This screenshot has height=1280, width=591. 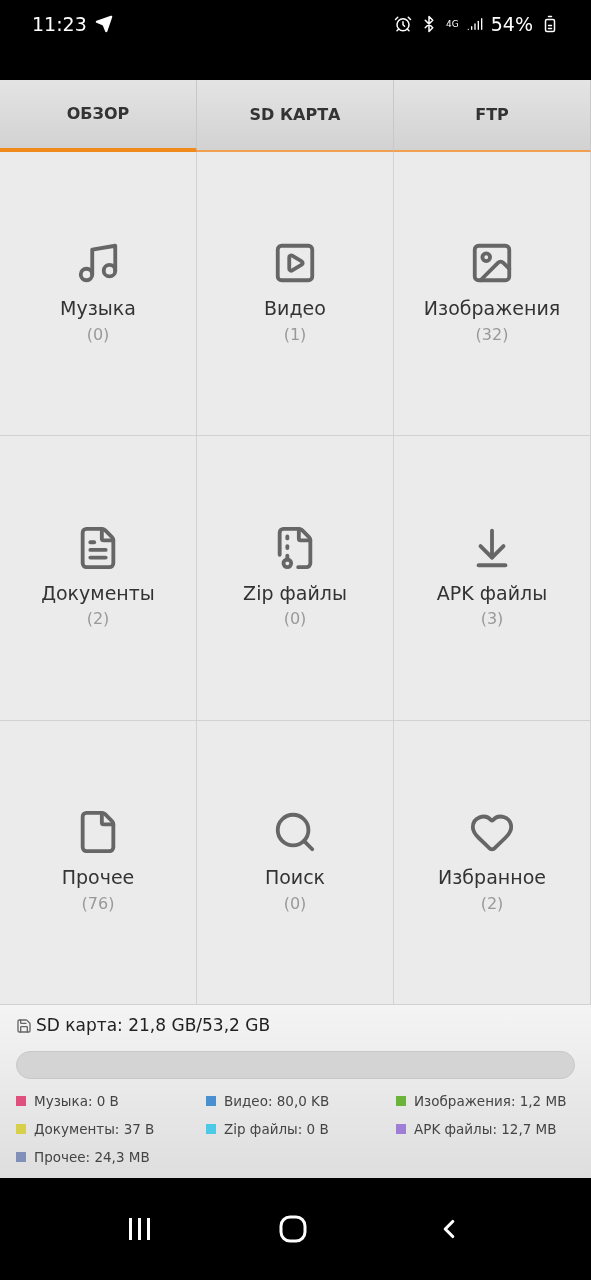 I want to click on tab: FTP, so click(x=492, y=116).